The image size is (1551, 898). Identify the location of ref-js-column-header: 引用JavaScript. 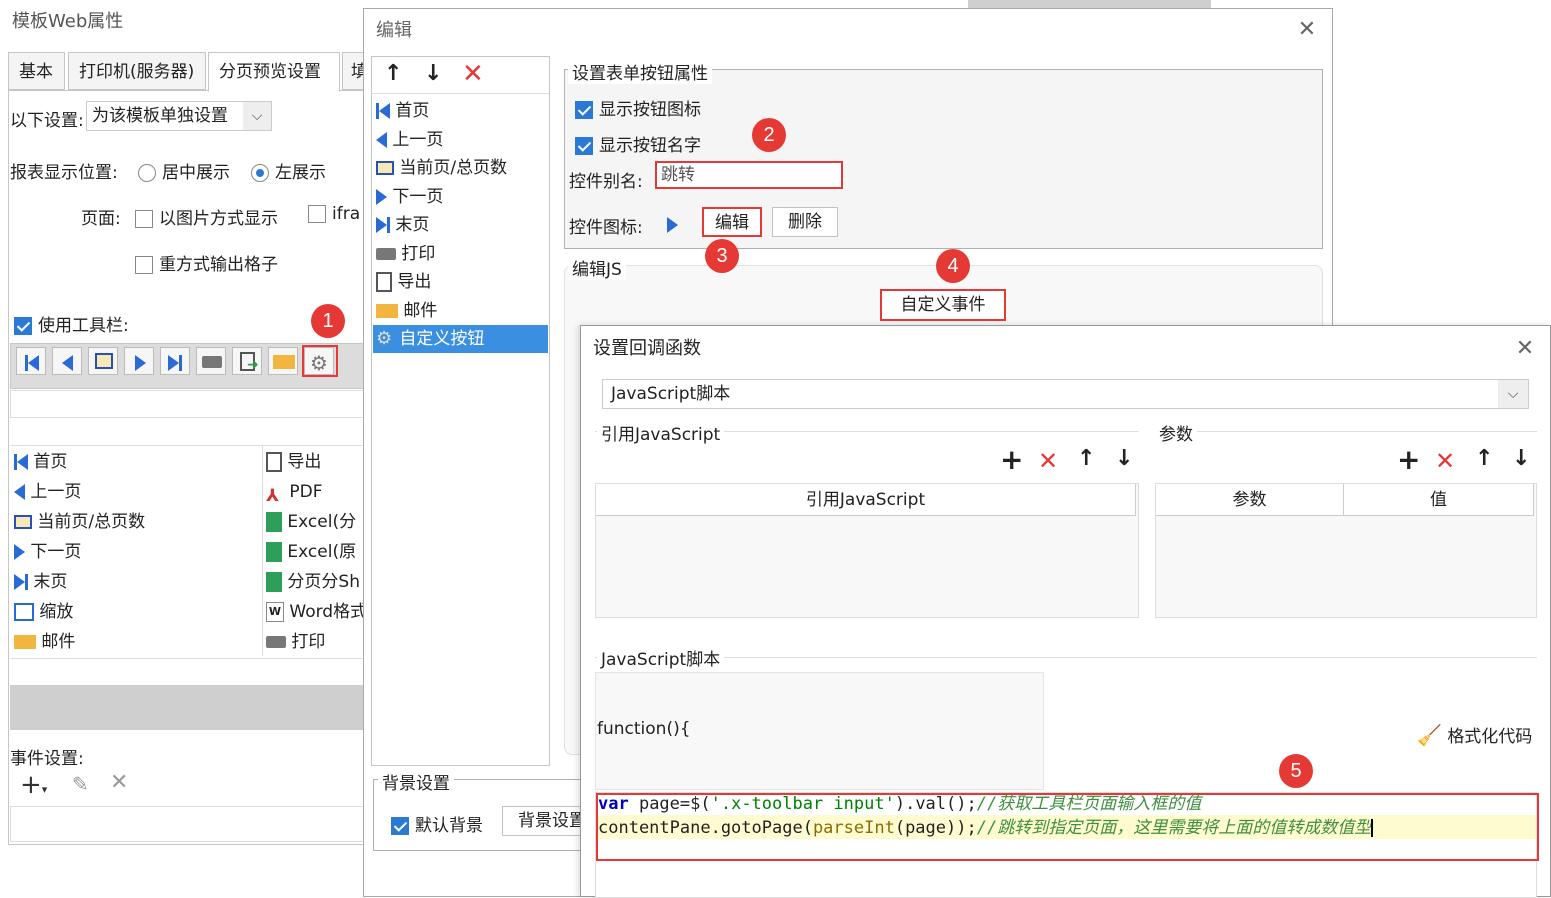
(866, 500).